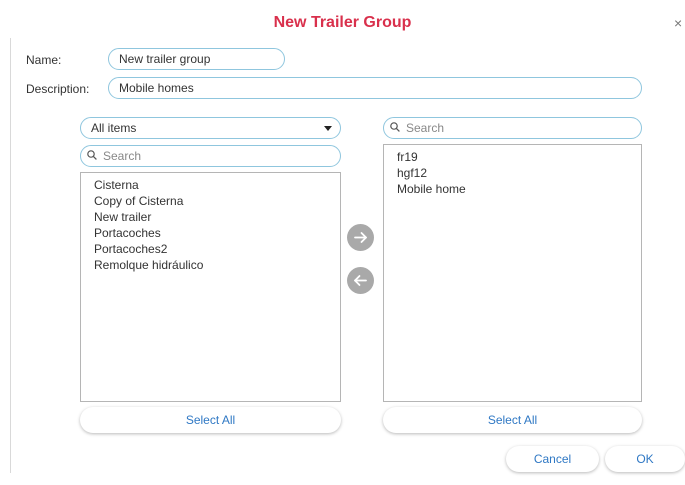 The image size is (685, 485). What do you see at coordinates (512, 420) in the screenshot?
I see `select-all-group-button: Select All` at bounding box center [512, 420].